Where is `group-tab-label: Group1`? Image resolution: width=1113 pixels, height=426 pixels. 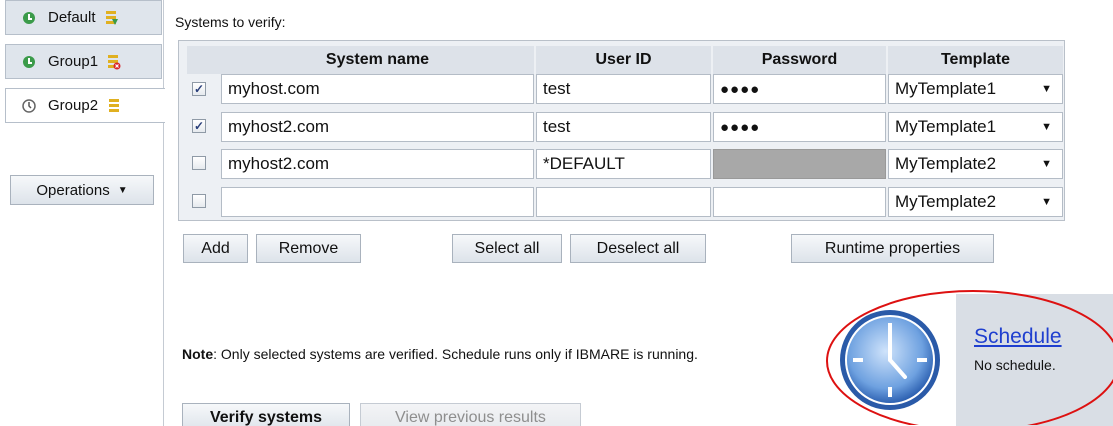
group-tab-label: Group1 is located at coordinates (73, 61).